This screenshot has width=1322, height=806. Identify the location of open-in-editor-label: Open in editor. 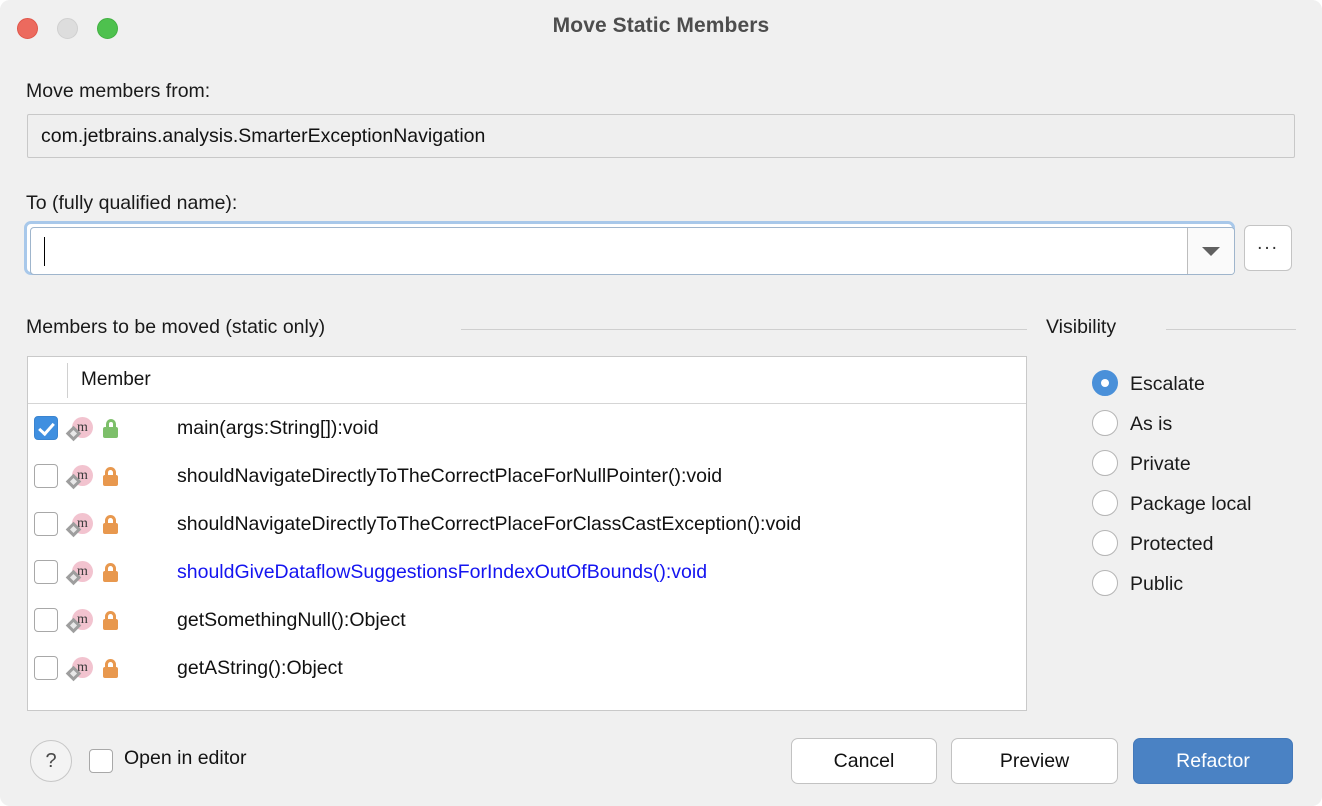
(185, 758).